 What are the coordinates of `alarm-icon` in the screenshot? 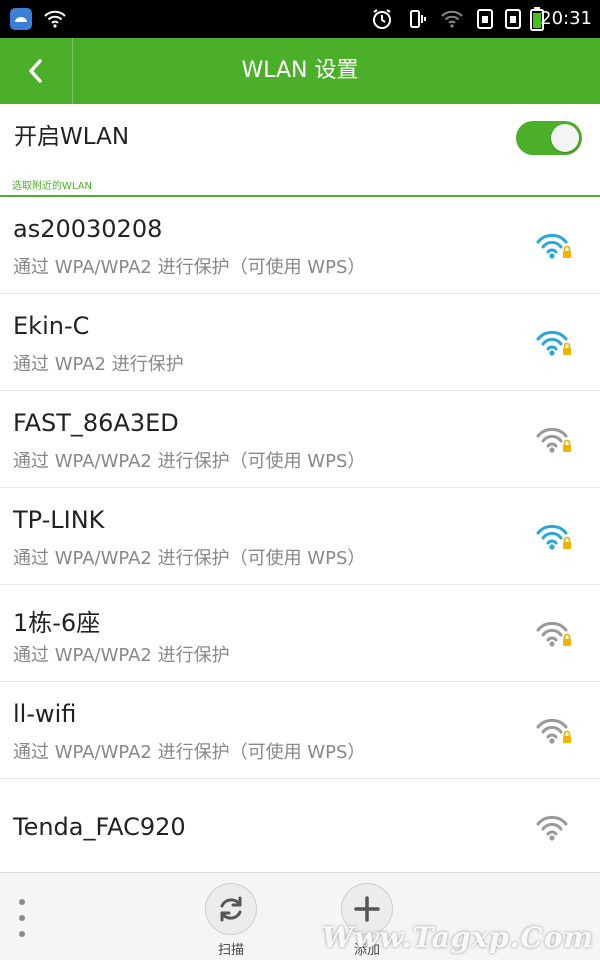 It's located at (382, 19).